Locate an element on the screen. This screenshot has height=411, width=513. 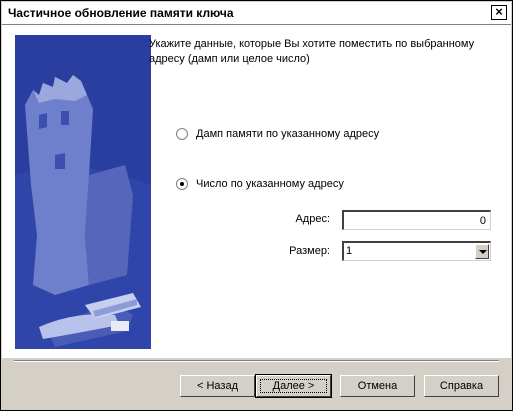
cancel-button: Отмена is located at coordinates (377, 386).